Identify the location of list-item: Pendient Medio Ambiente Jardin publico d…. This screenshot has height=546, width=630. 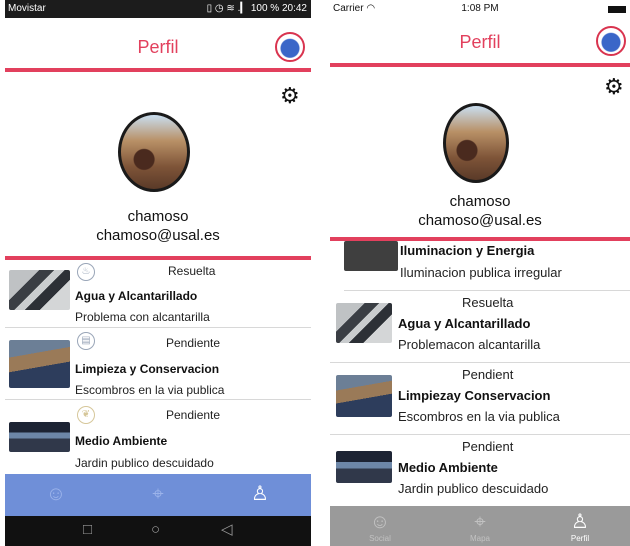
(480, 470).